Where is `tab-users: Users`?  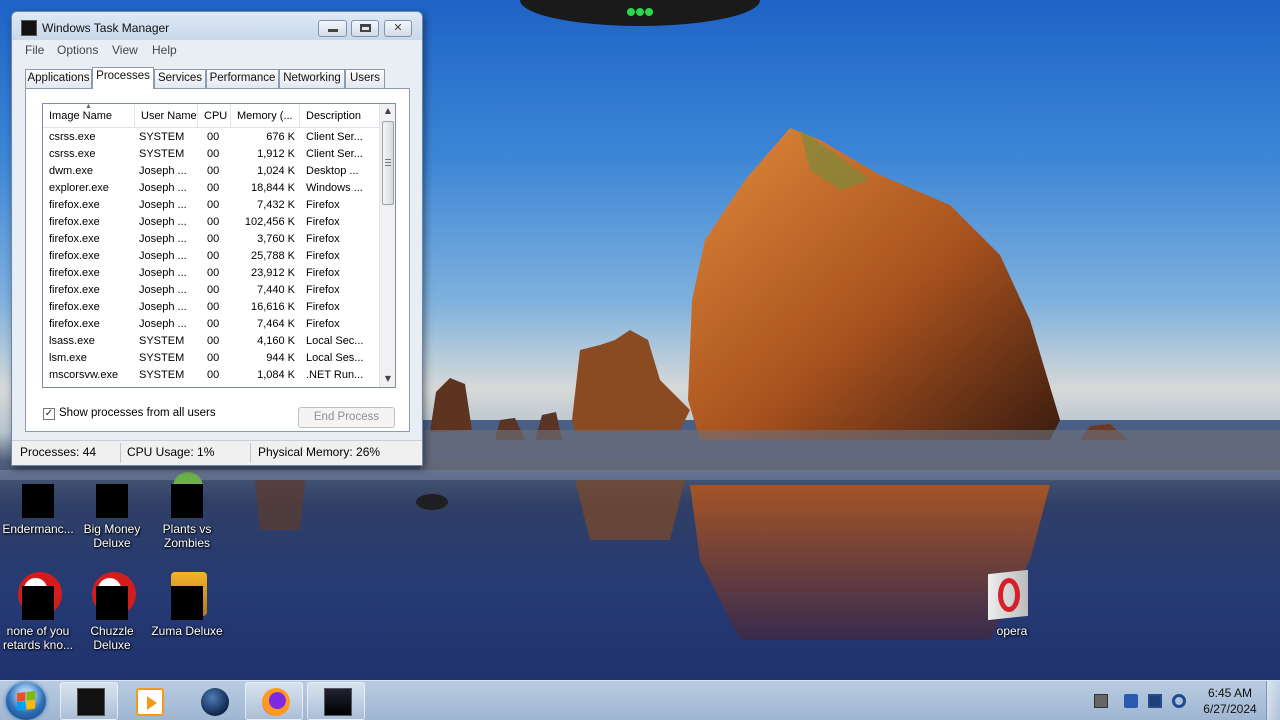 tab-users: Users is located at coordinates (365, 78).